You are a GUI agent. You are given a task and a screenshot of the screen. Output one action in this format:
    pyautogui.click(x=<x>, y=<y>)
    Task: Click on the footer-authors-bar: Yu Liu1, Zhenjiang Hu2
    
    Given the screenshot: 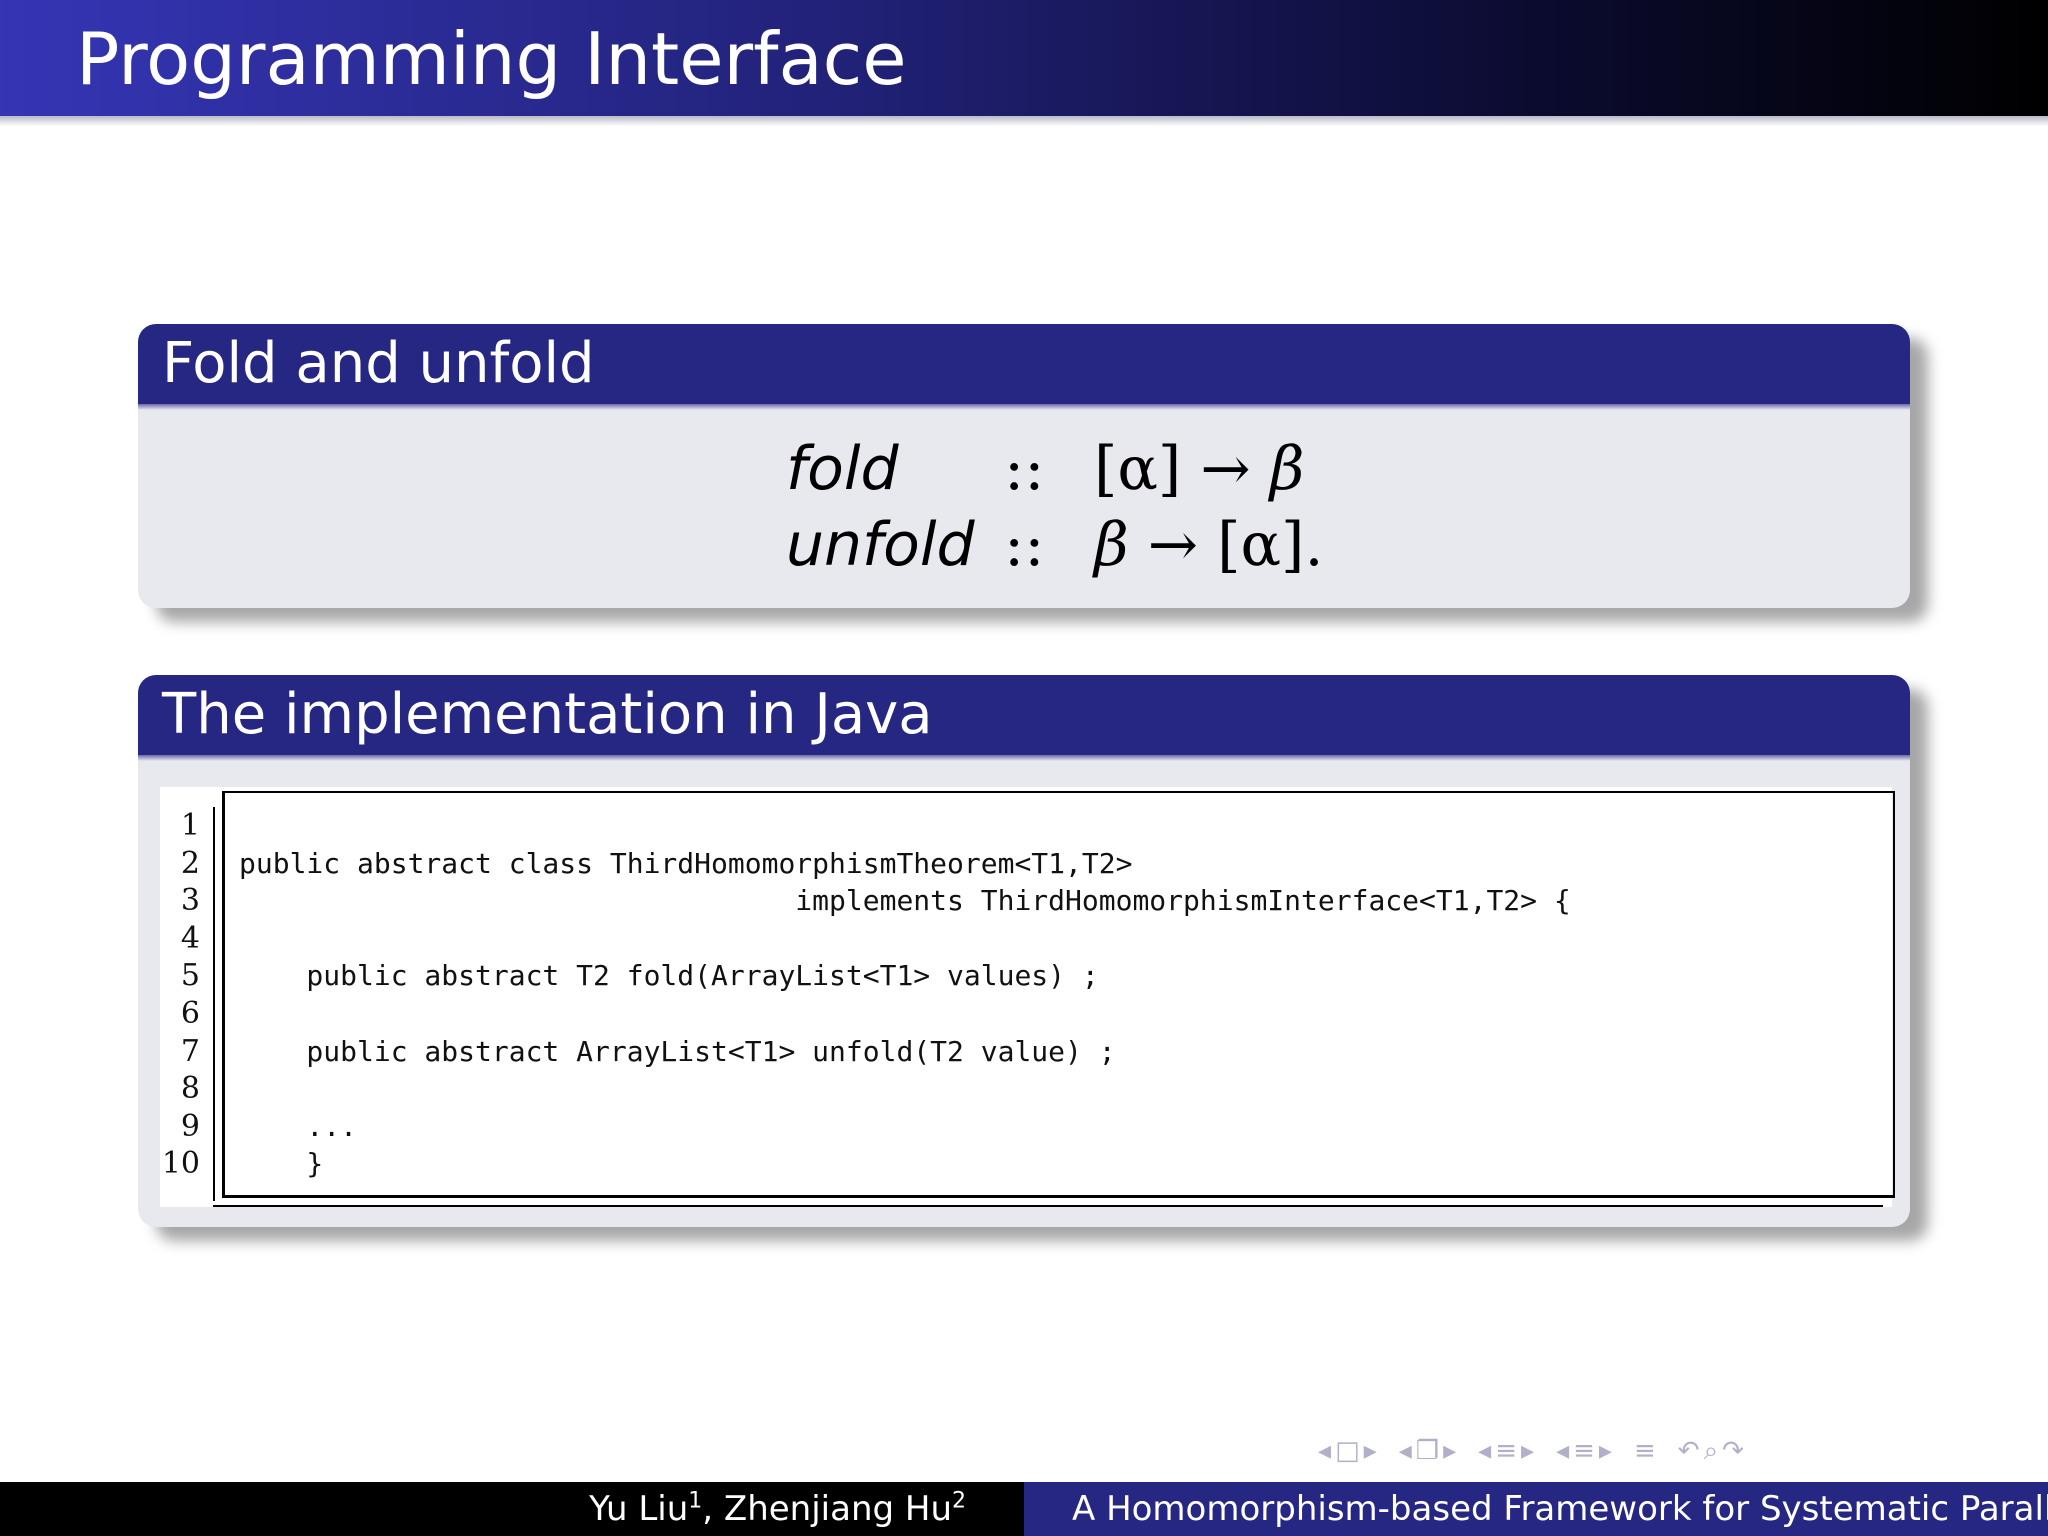 What is the action you would take?
    pyautogui.click(x=512, y=1509)
    